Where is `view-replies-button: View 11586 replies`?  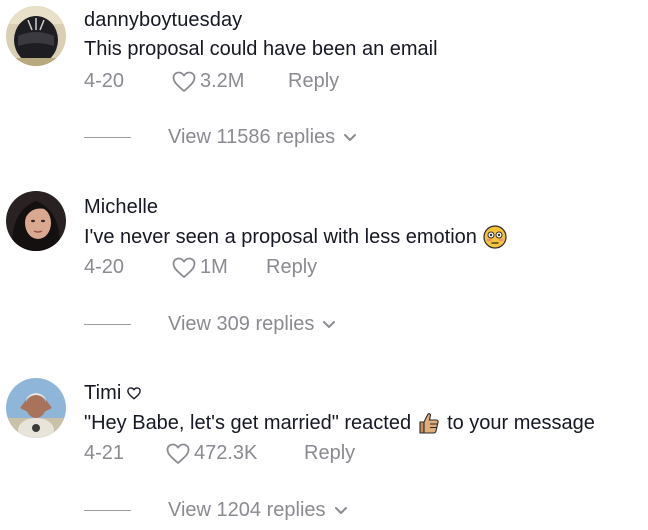 view-replies-button: View 11586 replies is located at coordinates (220, 137).